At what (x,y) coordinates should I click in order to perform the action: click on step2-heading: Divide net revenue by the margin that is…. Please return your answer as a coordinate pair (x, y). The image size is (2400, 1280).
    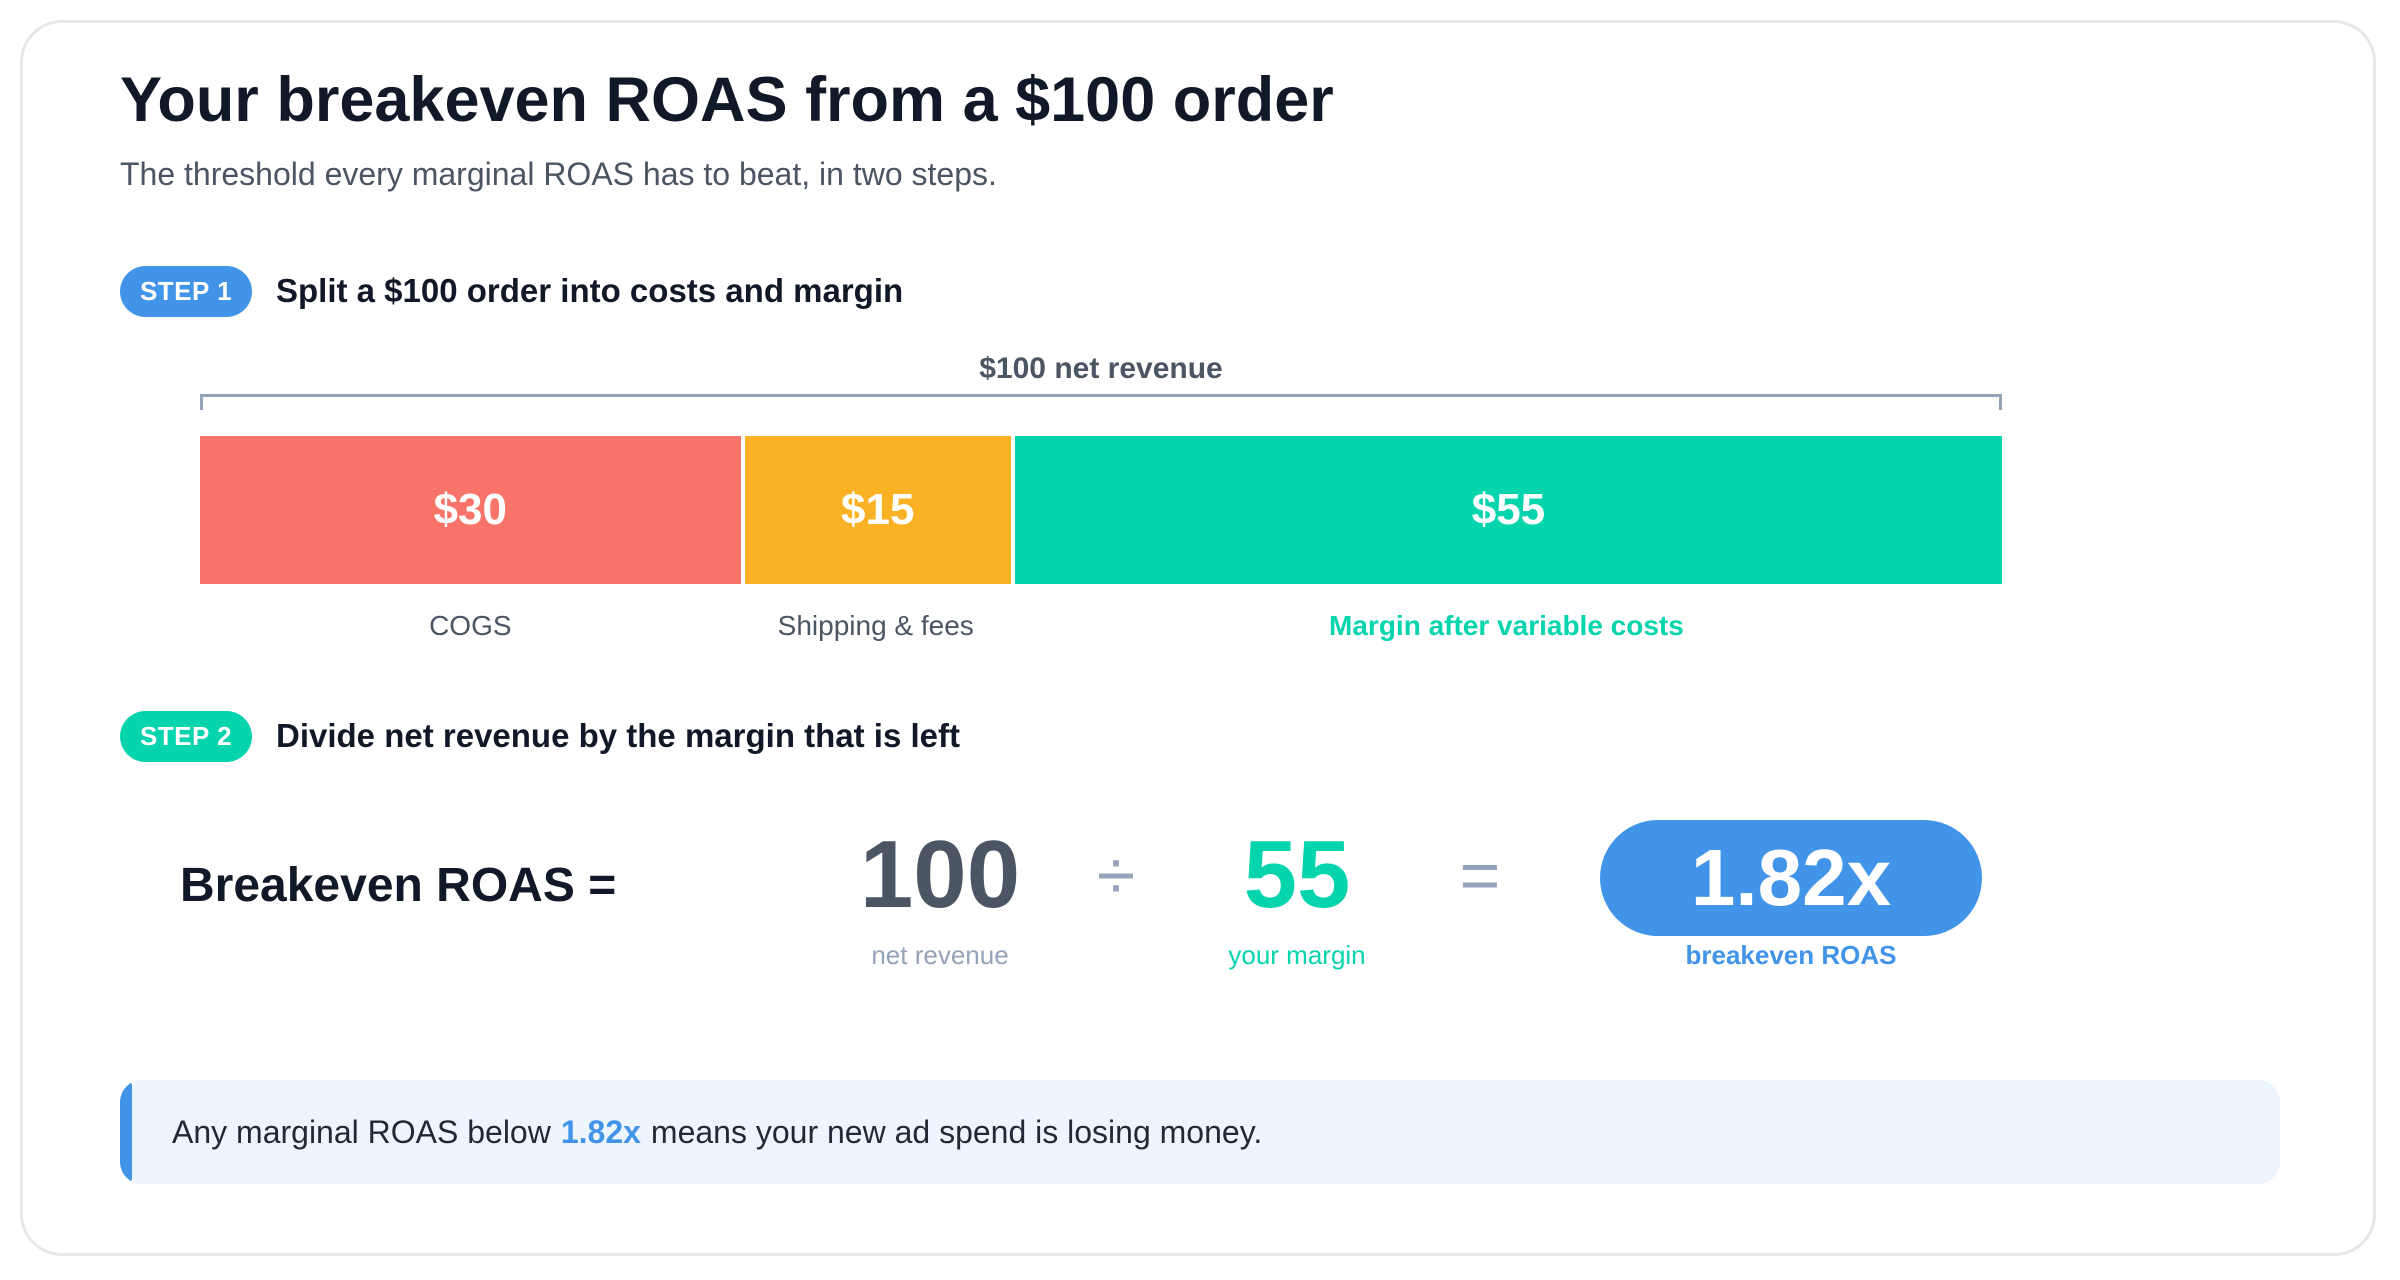
    Looking at the image, I should click on (618, 735).